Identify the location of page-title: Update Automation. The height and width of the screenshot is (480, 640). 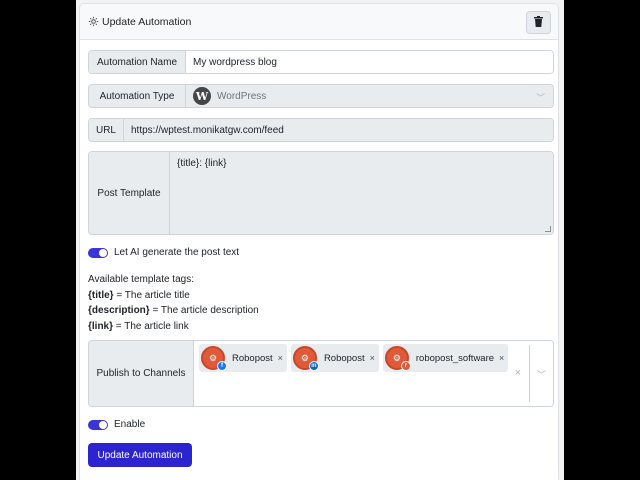
(147, 21).